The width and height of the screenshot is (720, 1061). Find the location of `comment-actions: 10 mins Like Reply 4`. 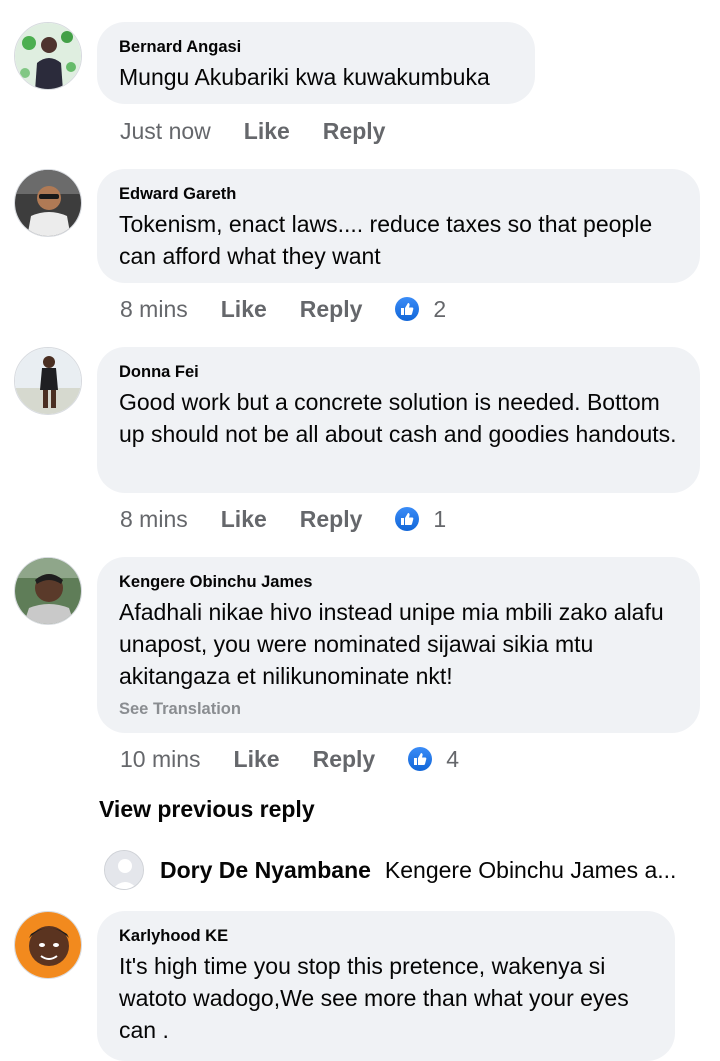

comment-actions: 10 mins Like Reply 4 is located at coordinates (289, 759).